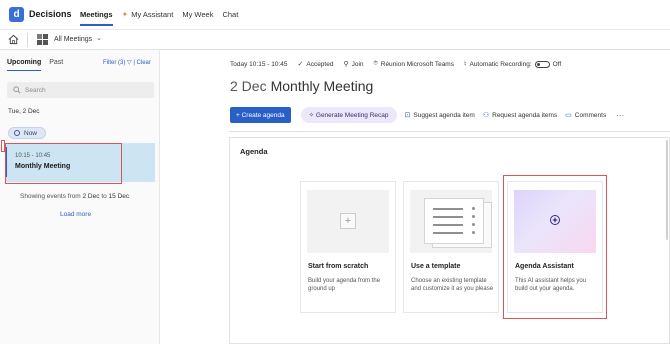 The height and width of the screenshot is (344, 670). I want to click on nav-my-week-label: My Week, so click(198, 14).